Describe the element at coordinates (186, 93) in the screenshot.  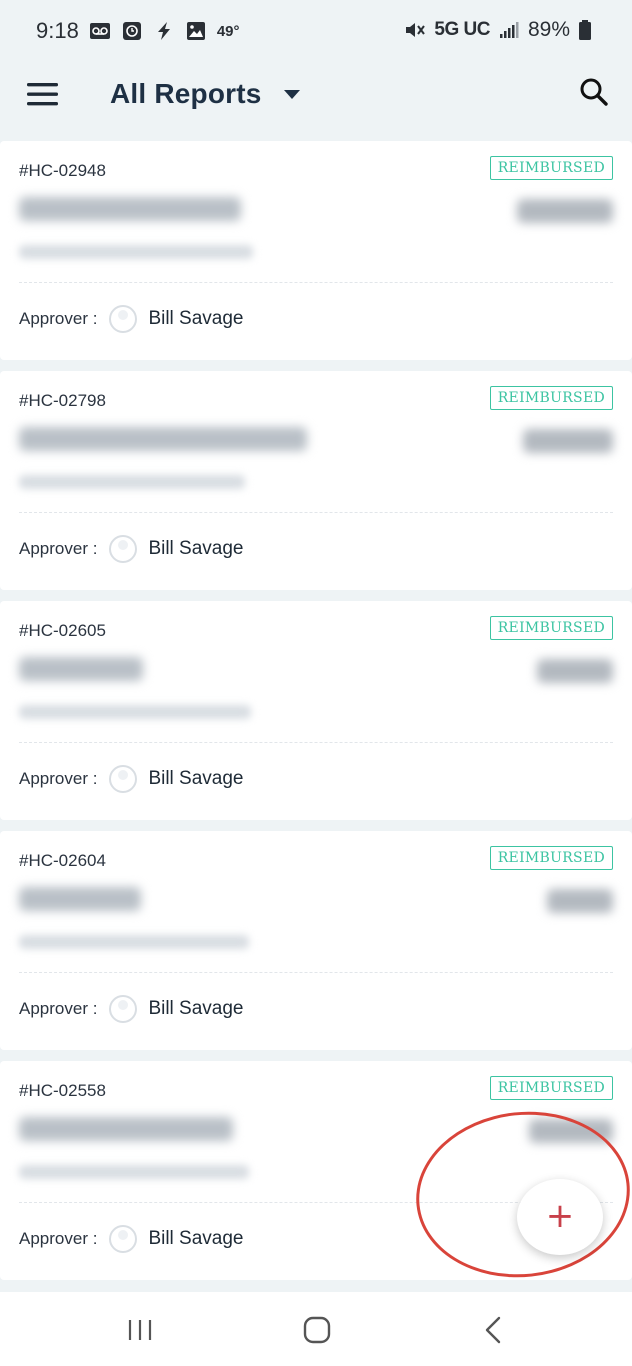
I see `page-title: All Reports` at that location.